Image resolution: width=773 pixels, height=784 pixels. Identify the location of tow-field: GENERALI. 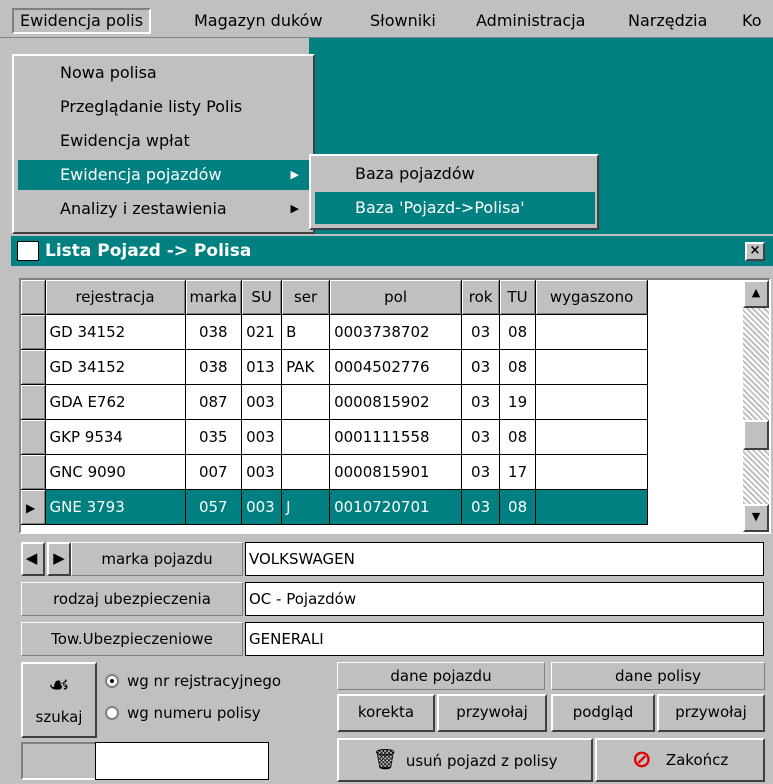
(504, 639).